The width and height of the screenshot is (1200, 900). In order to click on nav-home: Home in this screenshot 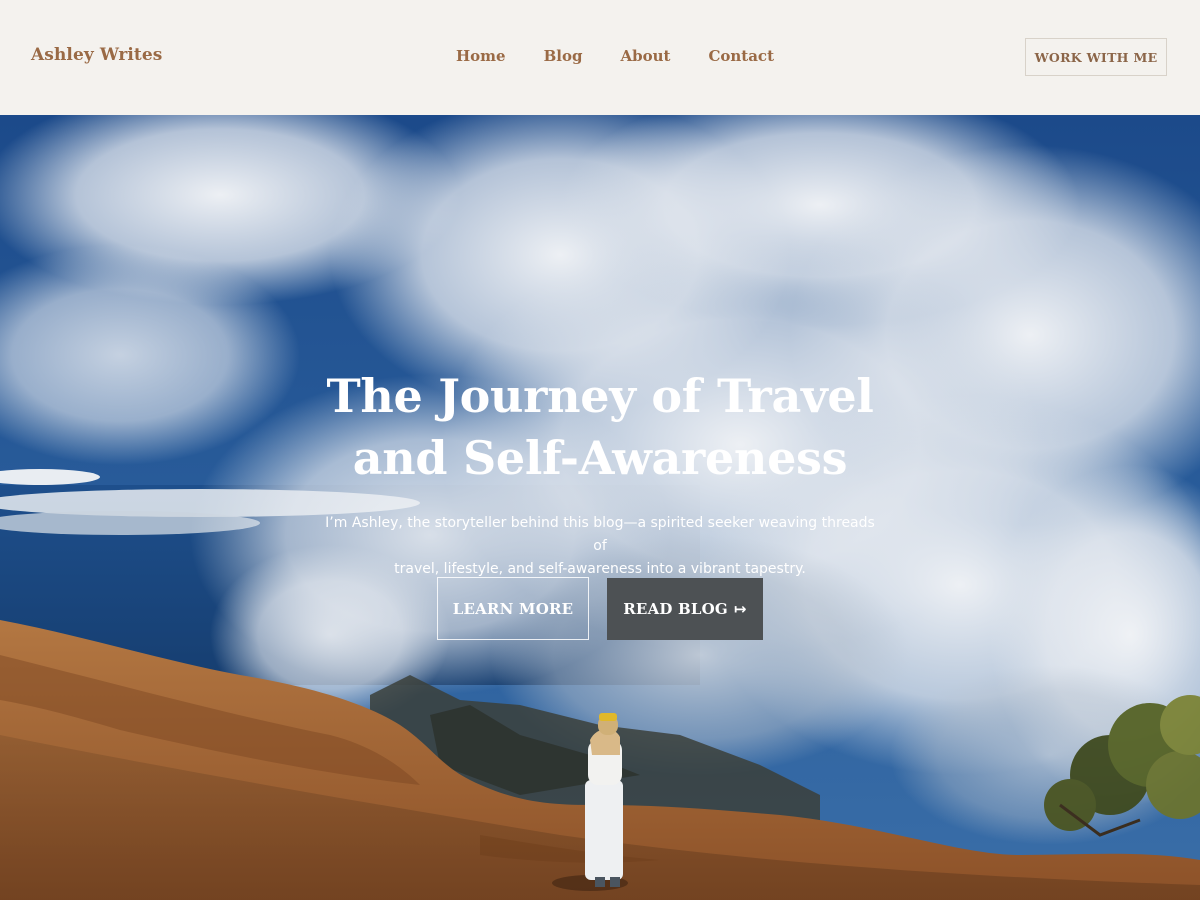, I will do `click(481, 56)`.